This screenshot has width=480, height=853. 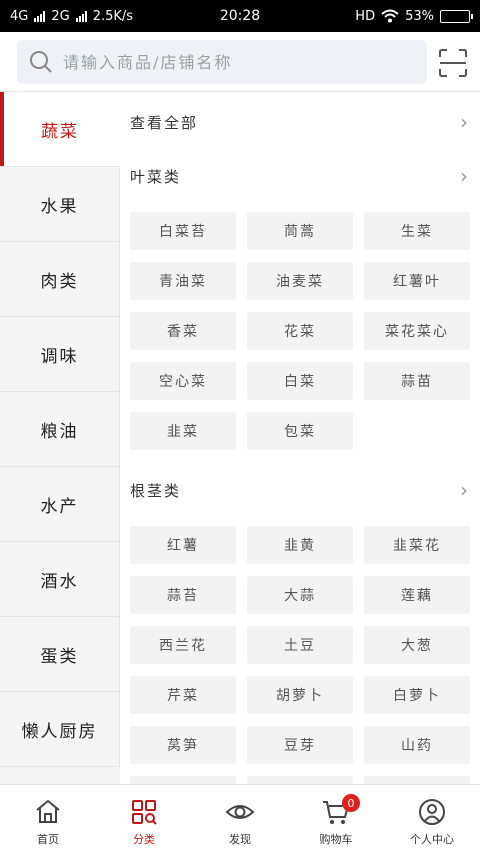 I want to click on battery-icon, so click(x=456, y=16).